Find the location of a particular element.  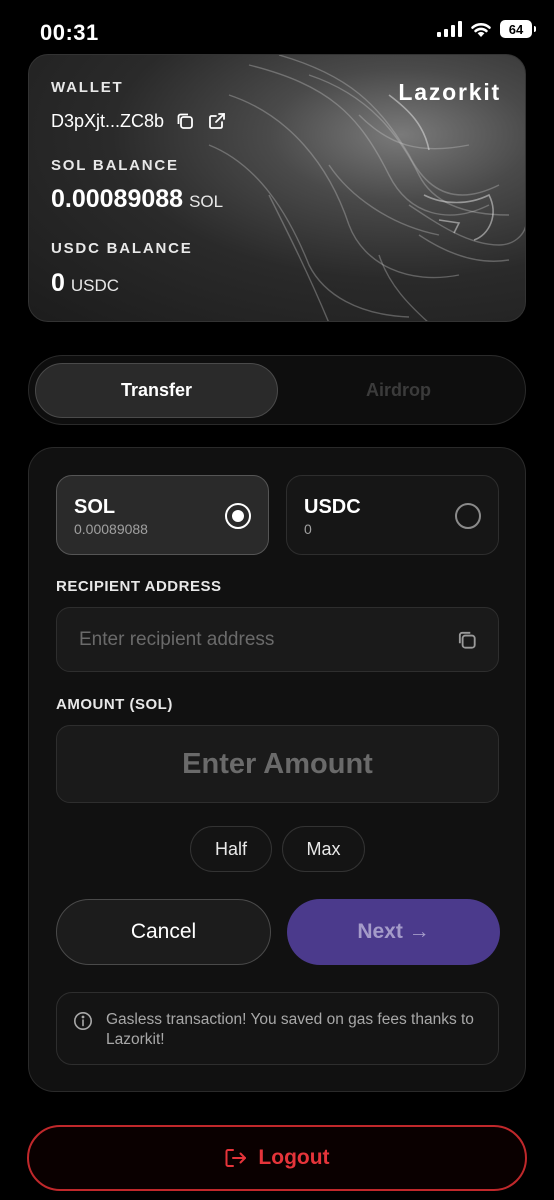

copy-address-button is located at coordinates (185, 121).